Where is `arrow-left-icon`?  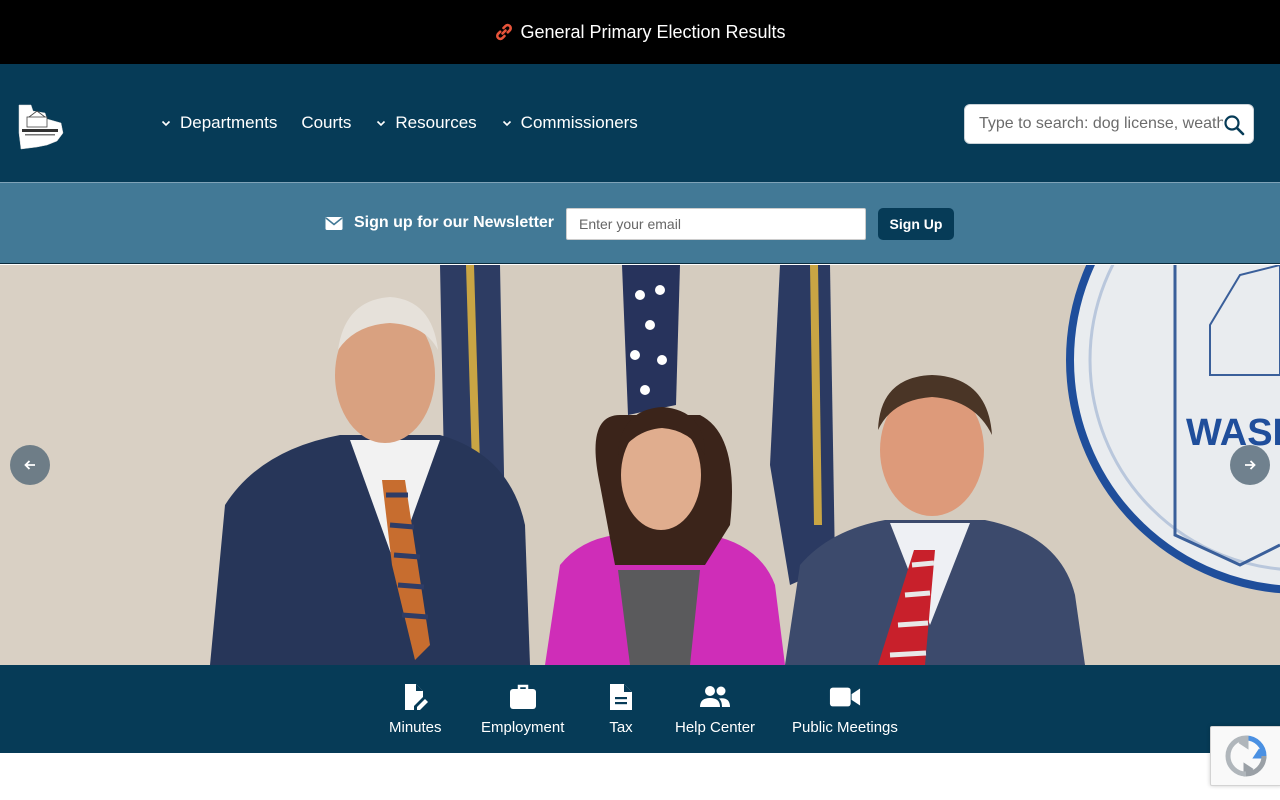 arrow-left-icon is located at coordinates (29, 465).